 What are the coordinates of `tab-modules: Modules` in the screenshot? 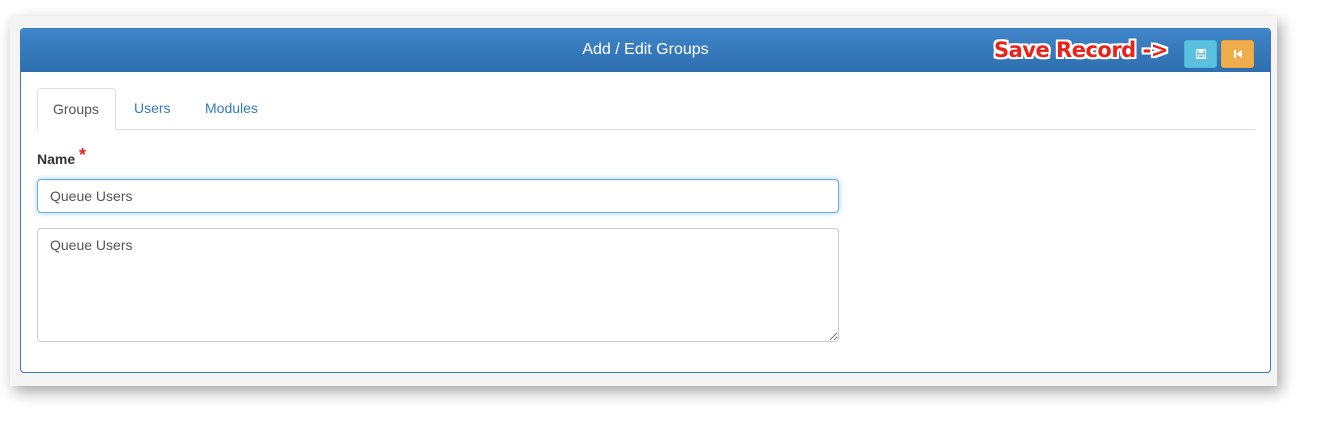 It's located at (231, 108).